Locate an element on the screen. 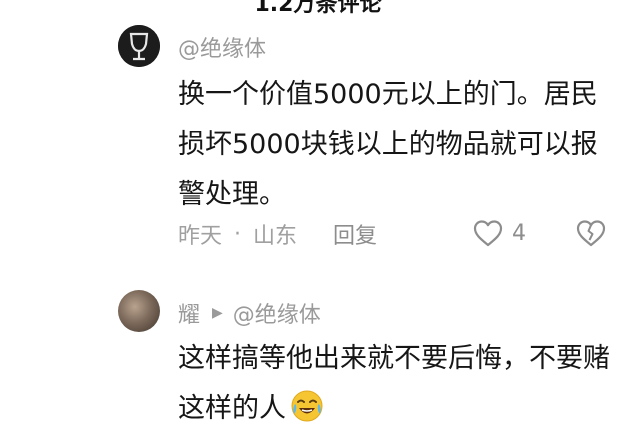  reply-button: 回复 is located at coordinates (355, 234).